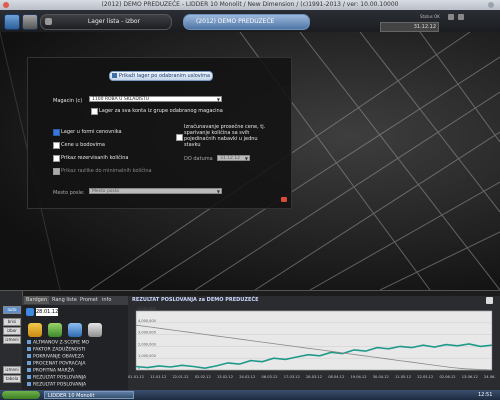  What do you see at coordinates (12, 379) in the screenshot?
I see `side-button-tabela: tabela` at bounding box center [12, 379].